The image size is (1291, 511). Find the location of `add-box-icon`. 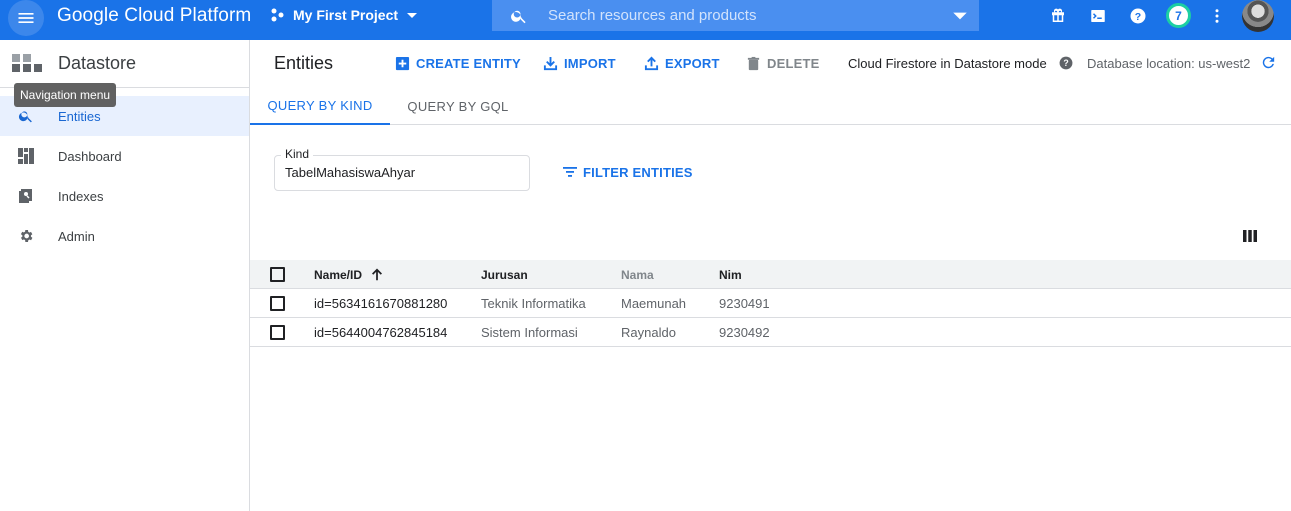

add-box-icon is located at coordinates (402, 63).